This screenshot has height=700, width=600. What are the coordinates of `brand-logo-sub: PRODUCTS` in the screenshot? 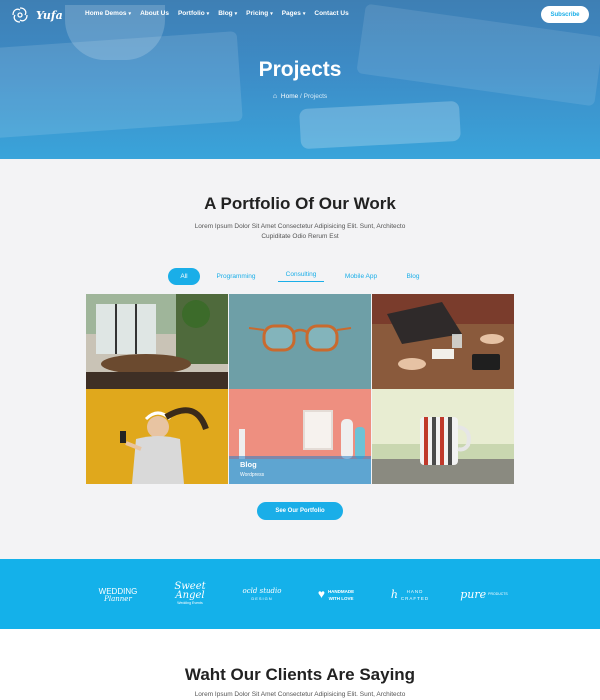 It's located at (498, 594).